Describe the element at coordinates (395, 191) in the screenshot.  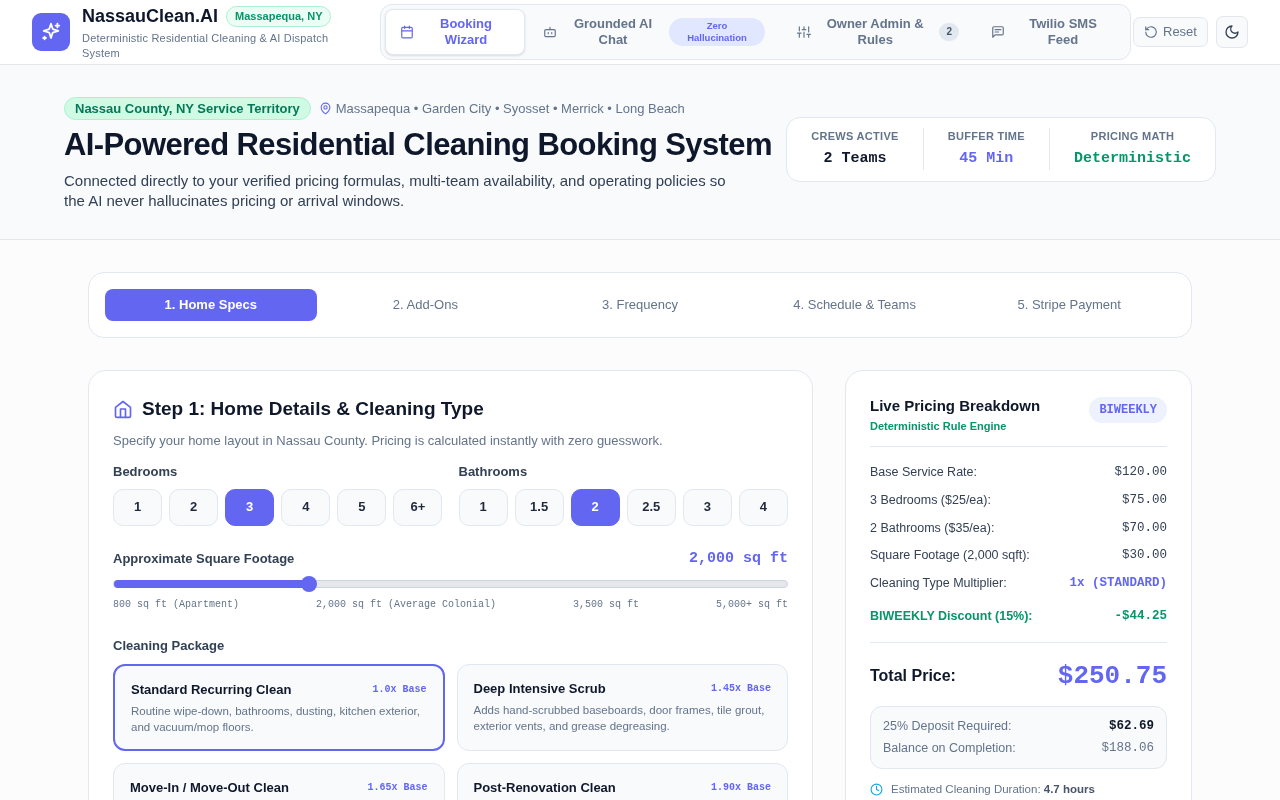
I see `page-description: Connected directly to your verified pricing formulas, multi-team availability, and operating policies so the AI never hallucinates pricing or arrival windows.` at that location.